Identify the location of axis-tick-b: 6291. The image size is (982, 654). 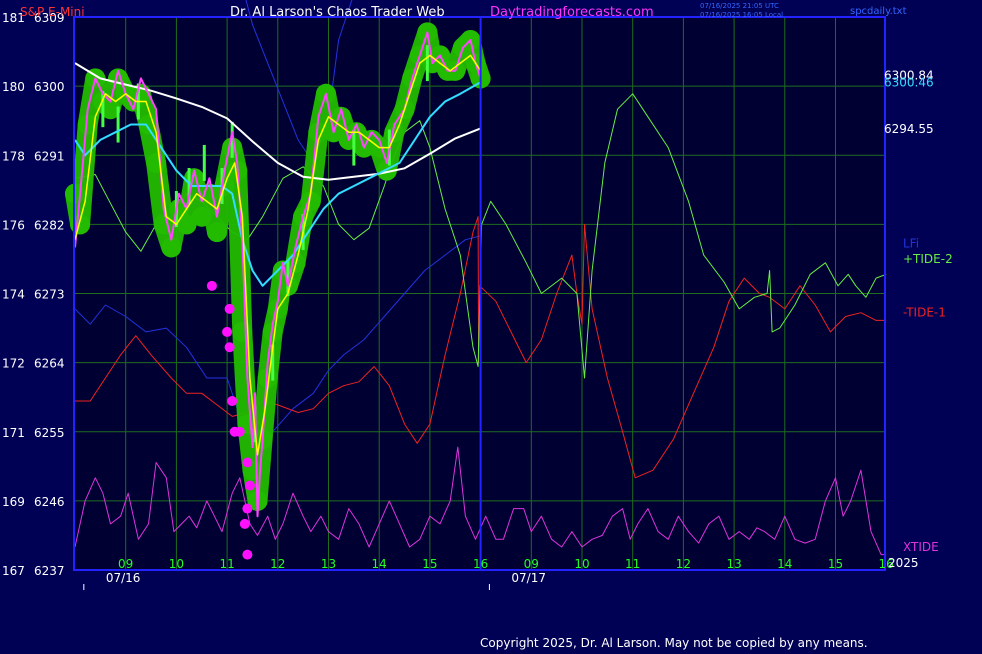
(49, 156).